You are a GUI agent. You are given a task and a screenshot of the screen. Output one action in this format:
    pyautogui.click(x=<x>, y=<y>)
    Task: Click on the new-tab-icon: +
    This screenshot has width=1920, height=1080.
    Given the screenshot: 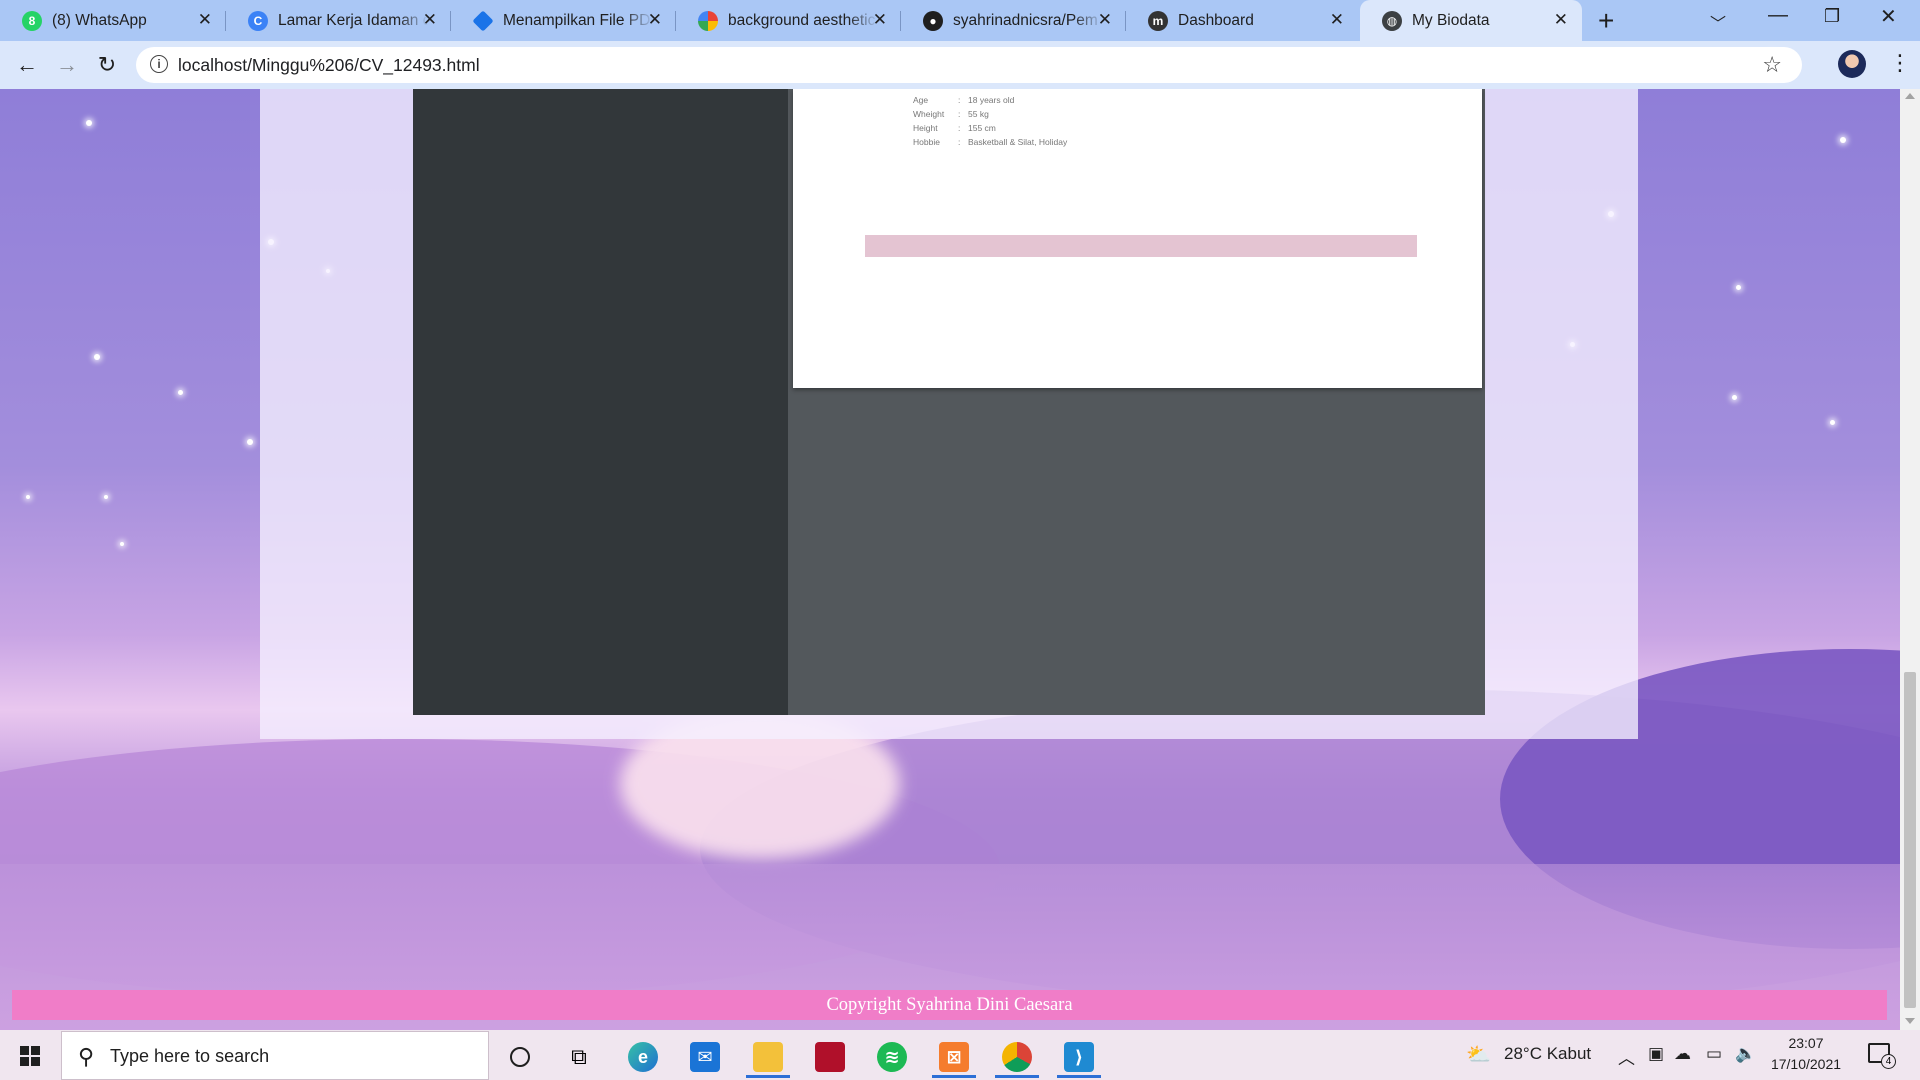 What is the action you would take?
    pyautogui.click(x=1606, y=21)
    